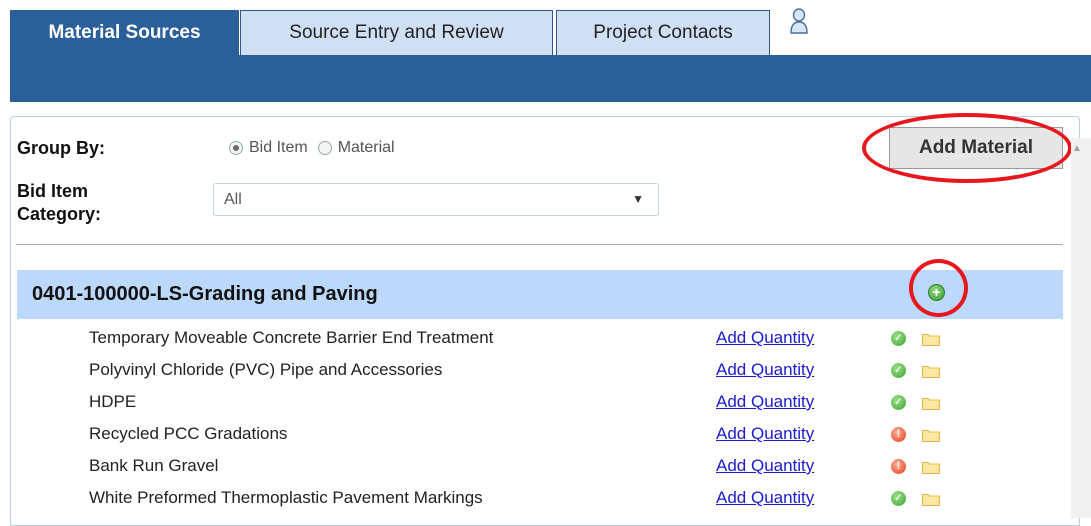  Describe the element at coordinates (233, 199) in the screenshot. I see `bid-item-category-value: All` at that location.